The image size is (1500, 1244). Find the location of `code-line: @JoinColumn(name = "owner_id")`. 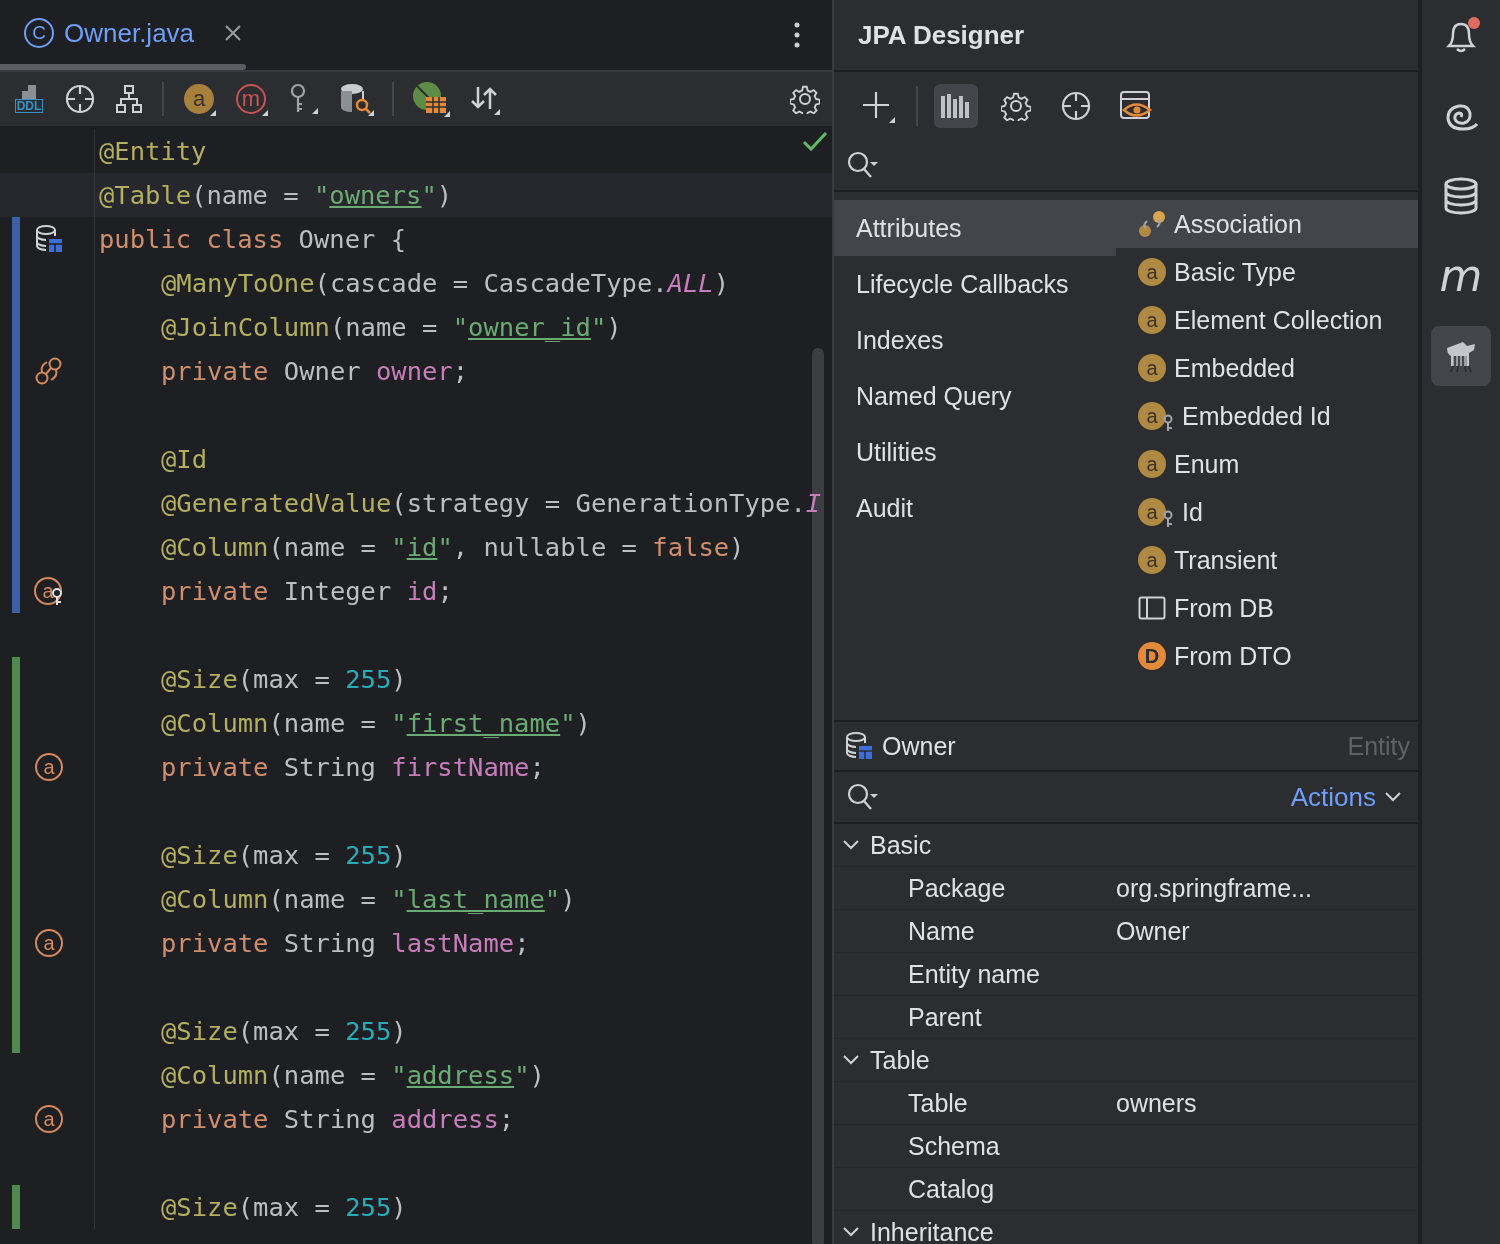

code-line: @JoinColumn(name = "owner_id") is located at coordinates (391, 327).